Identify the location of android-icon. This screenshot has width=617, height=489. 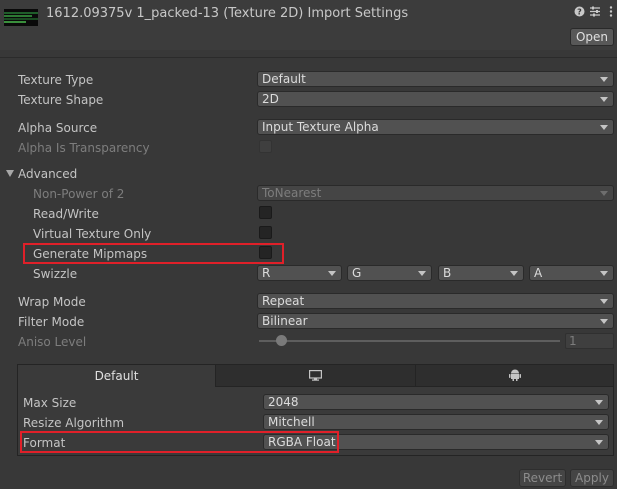
(514, 377).